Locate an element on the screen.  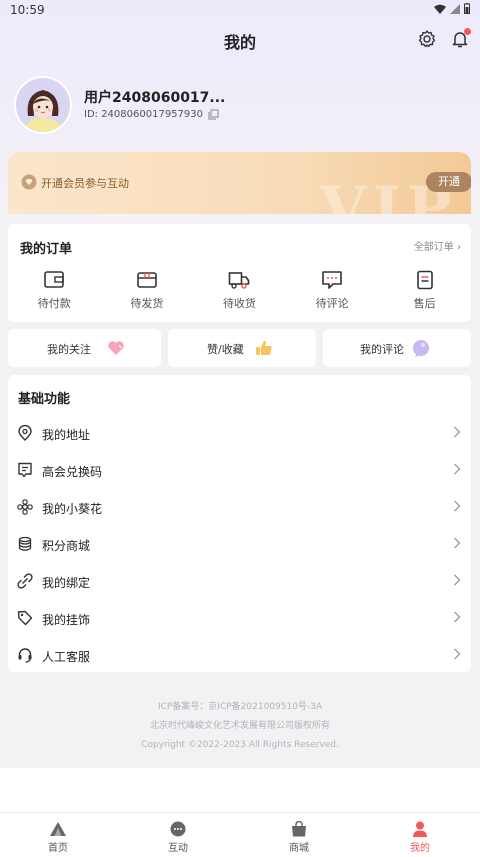
tab-label: 互动 is located at coordinates (178, 848).